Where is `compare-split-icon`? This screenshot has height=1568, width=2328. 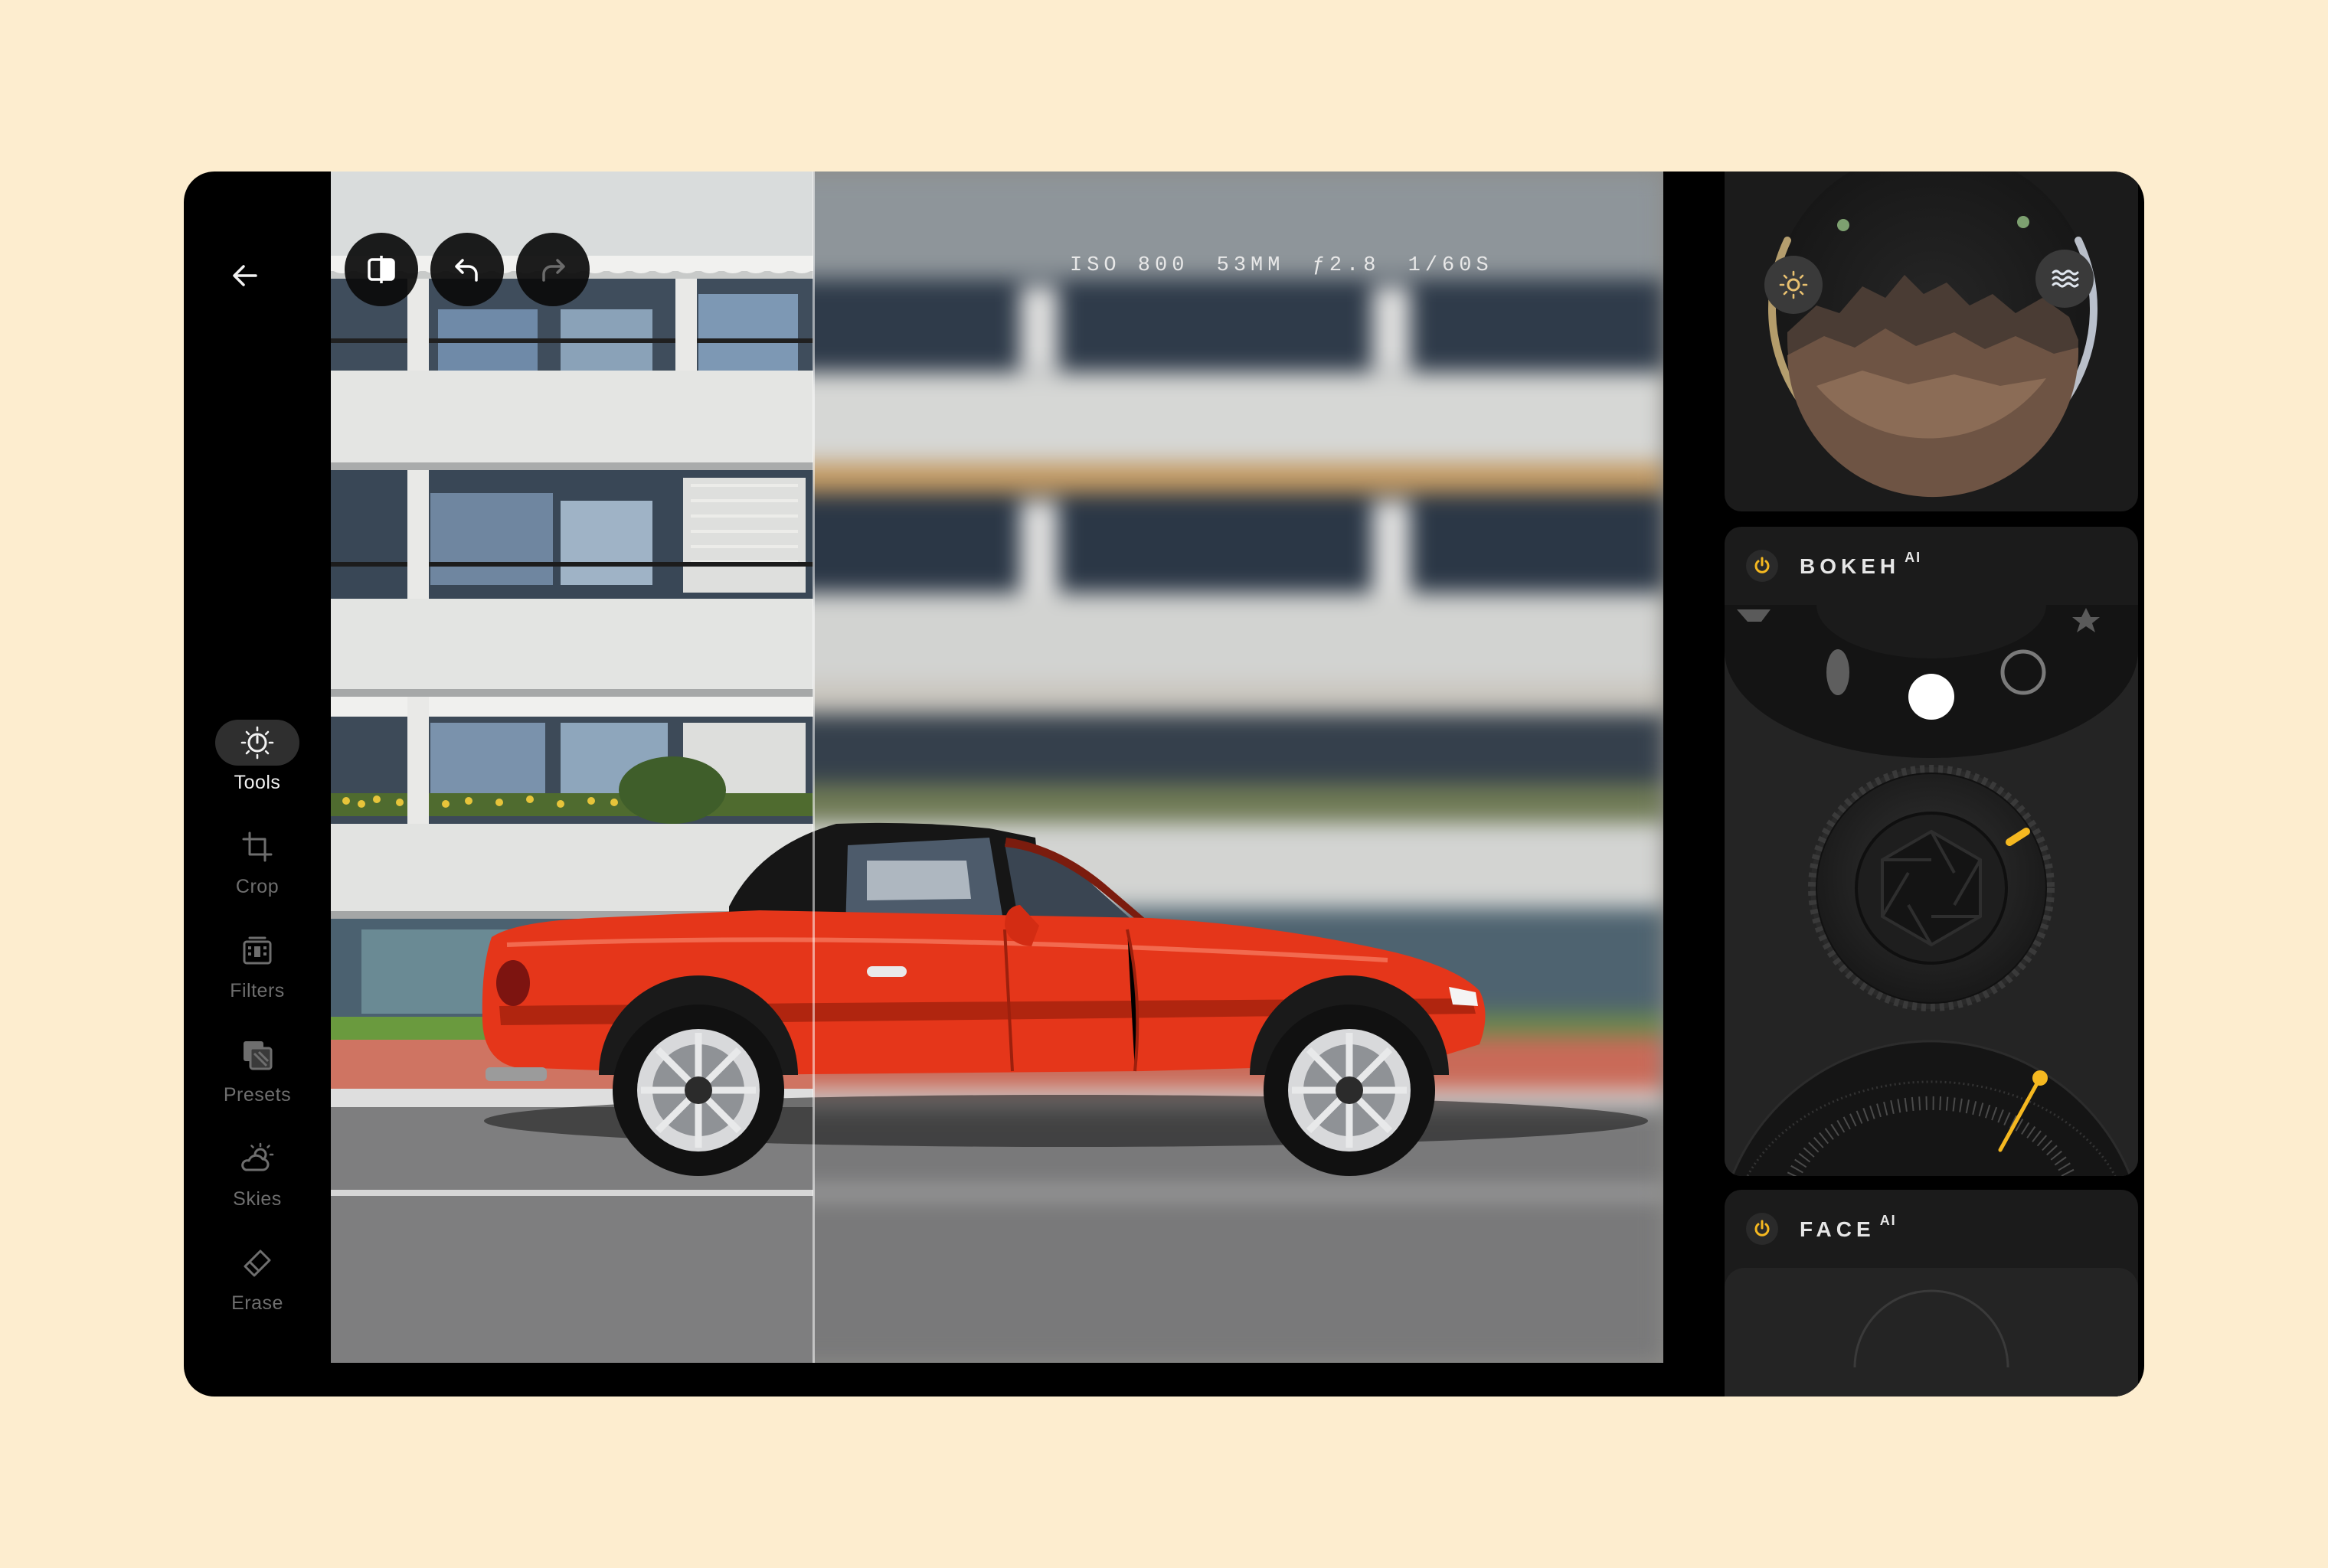 compare-split-icon is located at coordinates (381, 269).